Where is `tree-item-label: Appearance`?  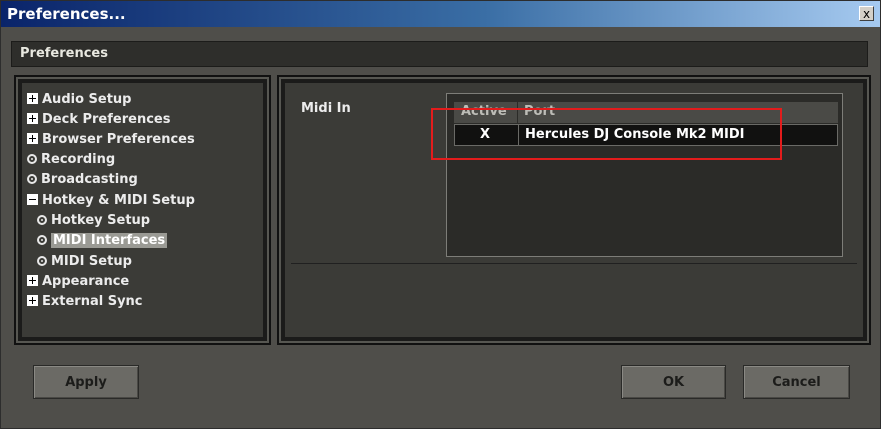
tree-item-label: Appearance is located at coordinates (86, 281).